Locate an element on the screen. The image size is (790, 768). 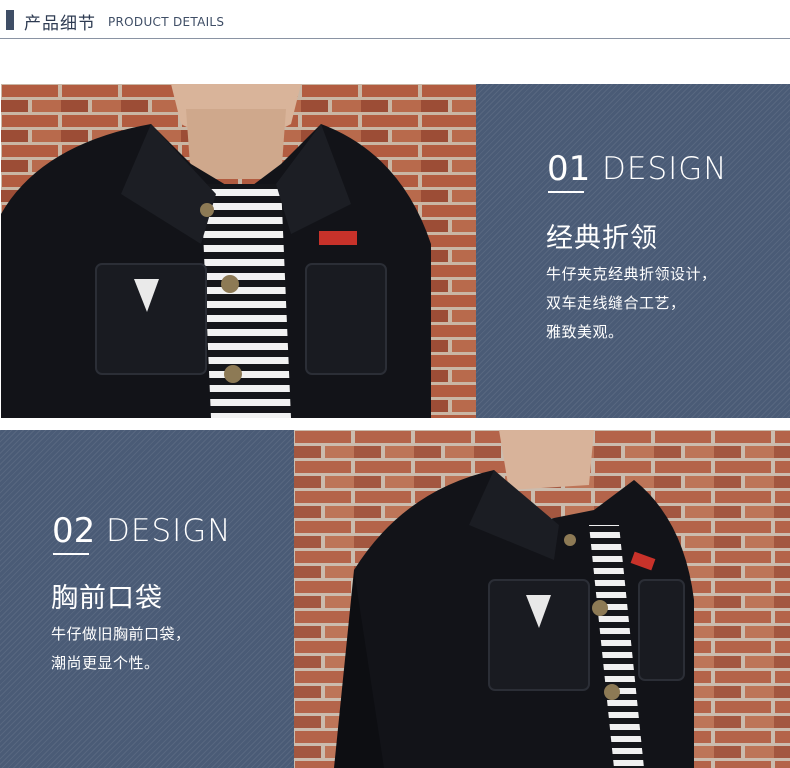
feature-description: 牛仔夹克经典折领设计， 双车走线缝合工艺， 雅致美观。 is located at coordinates (631, 303).